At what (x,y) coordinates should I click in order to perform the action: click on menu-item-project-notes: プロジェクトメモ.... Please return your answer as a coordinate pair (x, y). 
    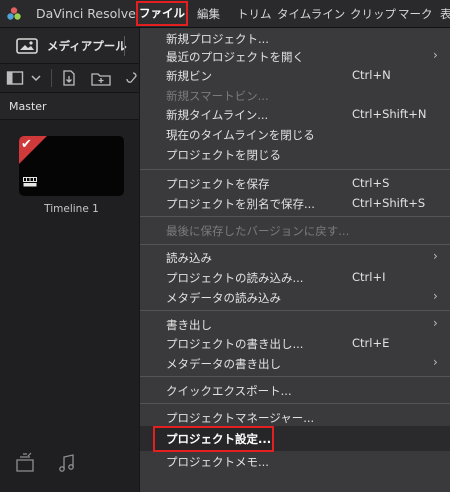
    Looking at the image, I should click on (295, 461).